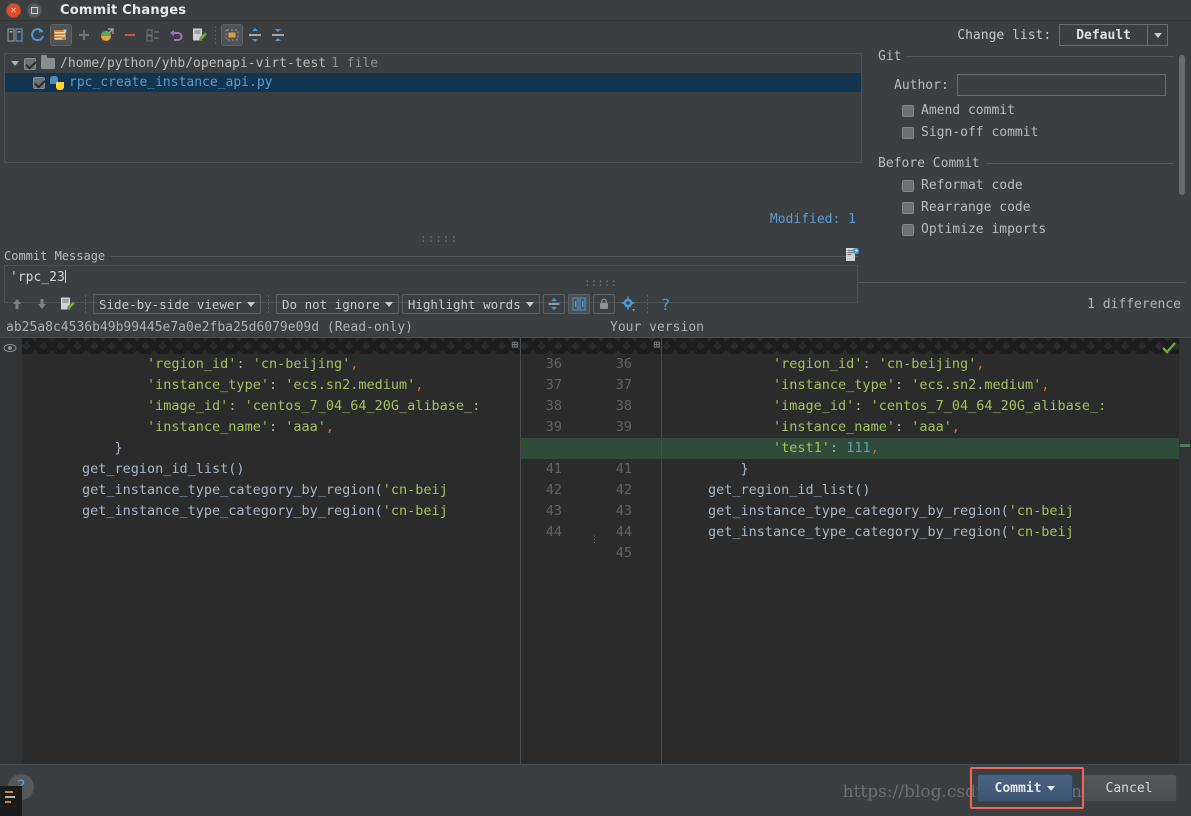  I want to click on optimize-imports-checkbox: Optimize imports, so click(1046, 229).